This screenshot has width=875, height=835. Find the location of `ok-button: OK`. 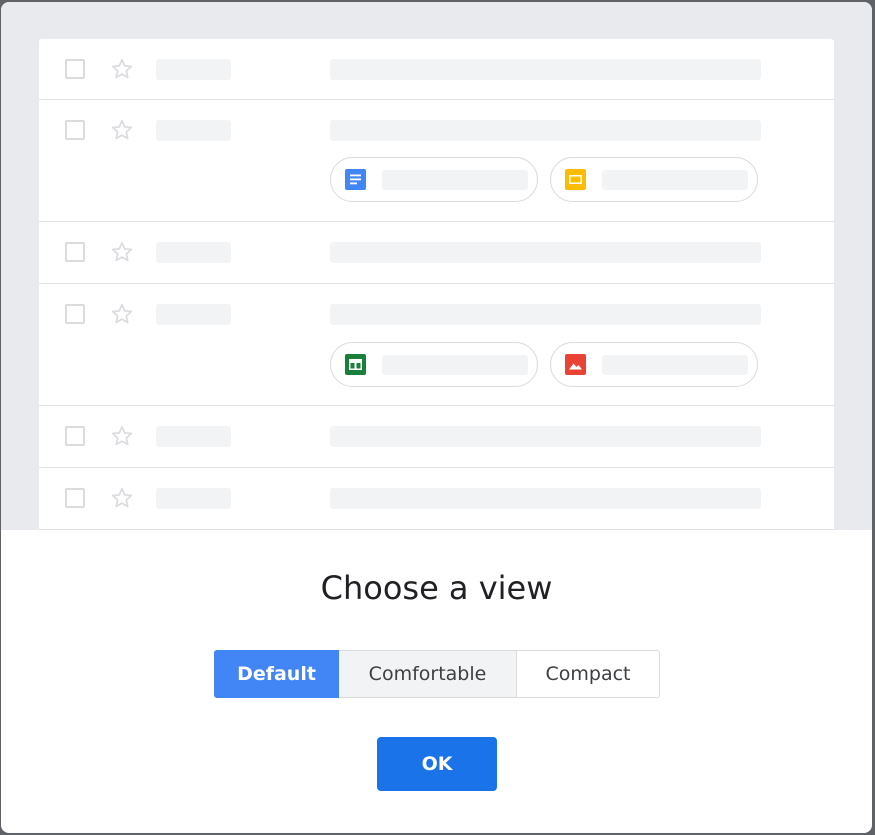

ok-button: OK is located at coordinates (437, 764).